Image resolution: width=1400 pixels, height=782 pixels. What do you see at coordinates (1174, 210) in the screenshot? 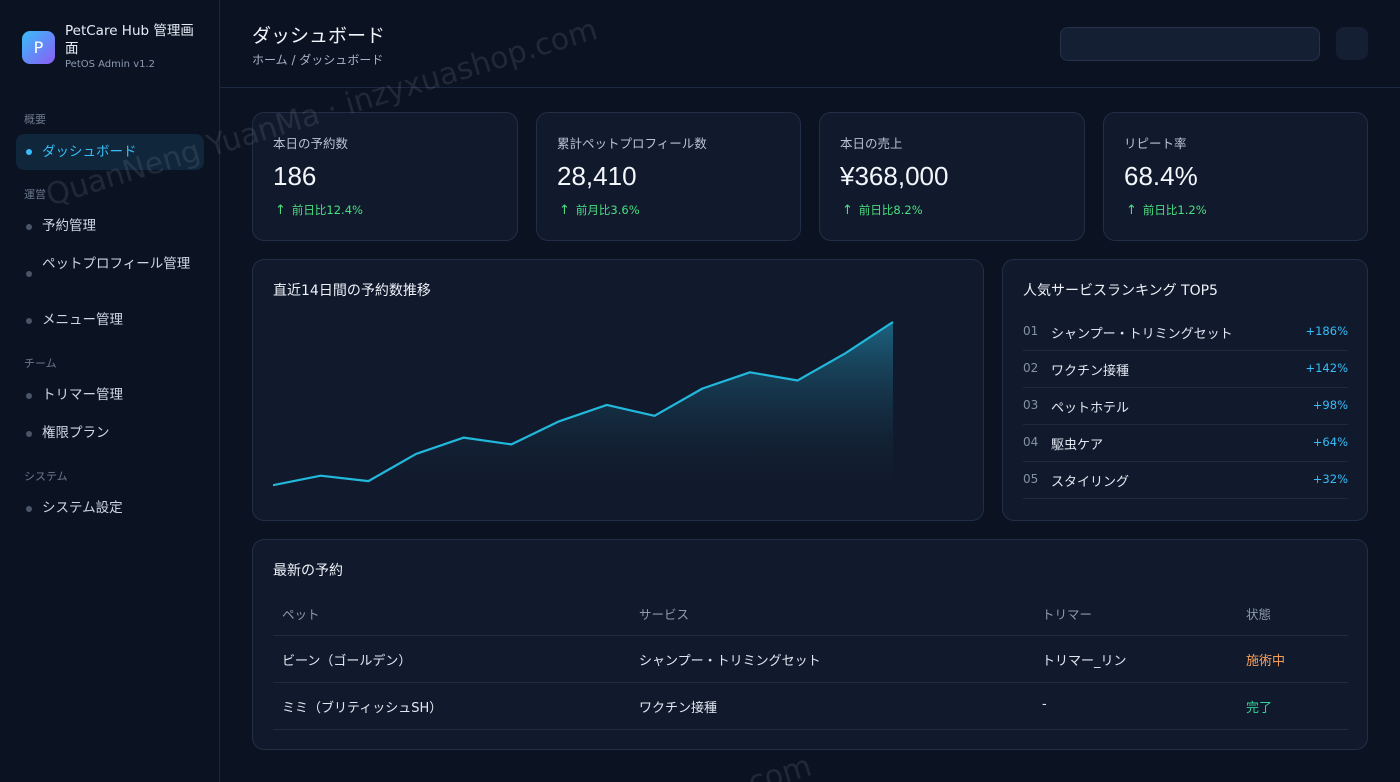
I see `kpi-change-text: 前日比1.2%` at bounding box center [1174, 210].